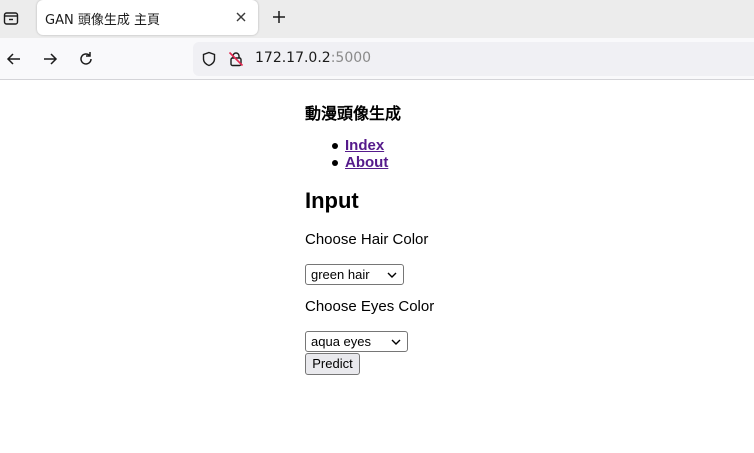 The width and height of the screenshot is (754, 453). What do you see at coordinates (279, 17) in the screenshot?
I see `plus-icon` at bounding box center [279, 17].